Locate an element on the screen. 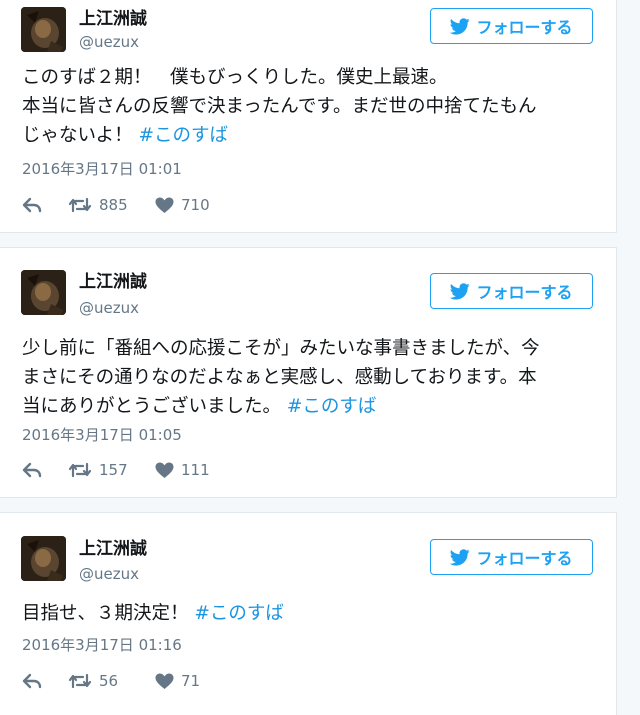 This screenshot has height=715, width=640. like-count: 710 is located at coordinates (195, 205).